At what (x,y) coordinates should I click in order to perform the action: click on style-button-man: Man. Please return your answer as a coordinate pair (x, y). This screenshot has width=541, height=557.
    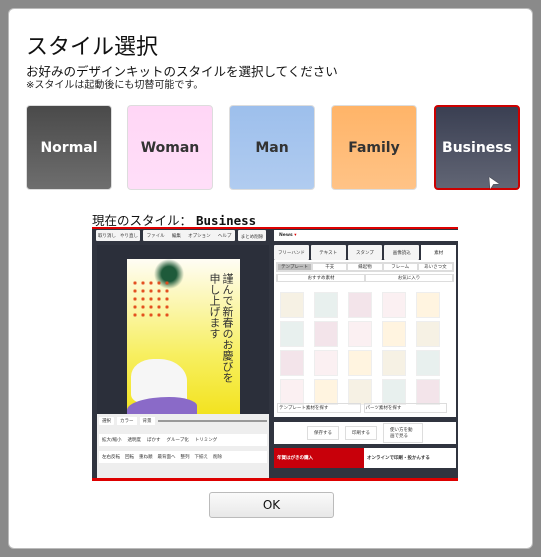
    Looking at the image, I should click on (272, 147).